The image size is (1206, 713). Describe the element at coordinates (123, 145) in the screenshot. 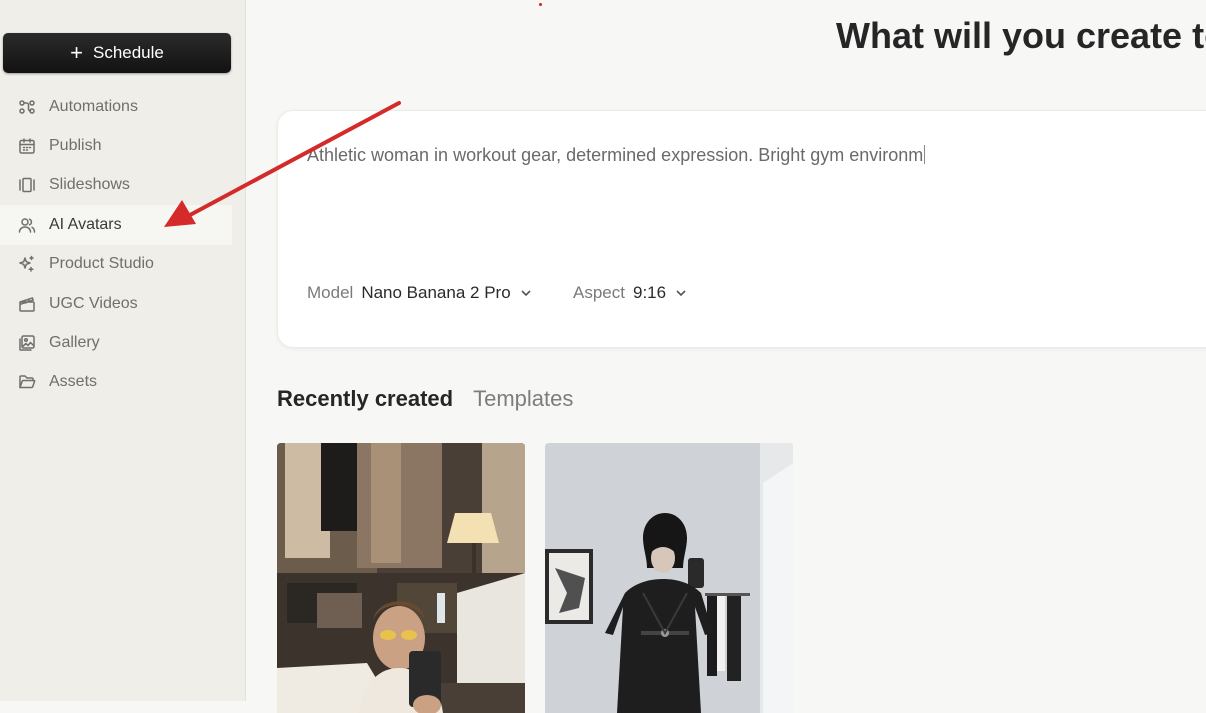

I see `sidebar-item-publish: Publish` at that location.